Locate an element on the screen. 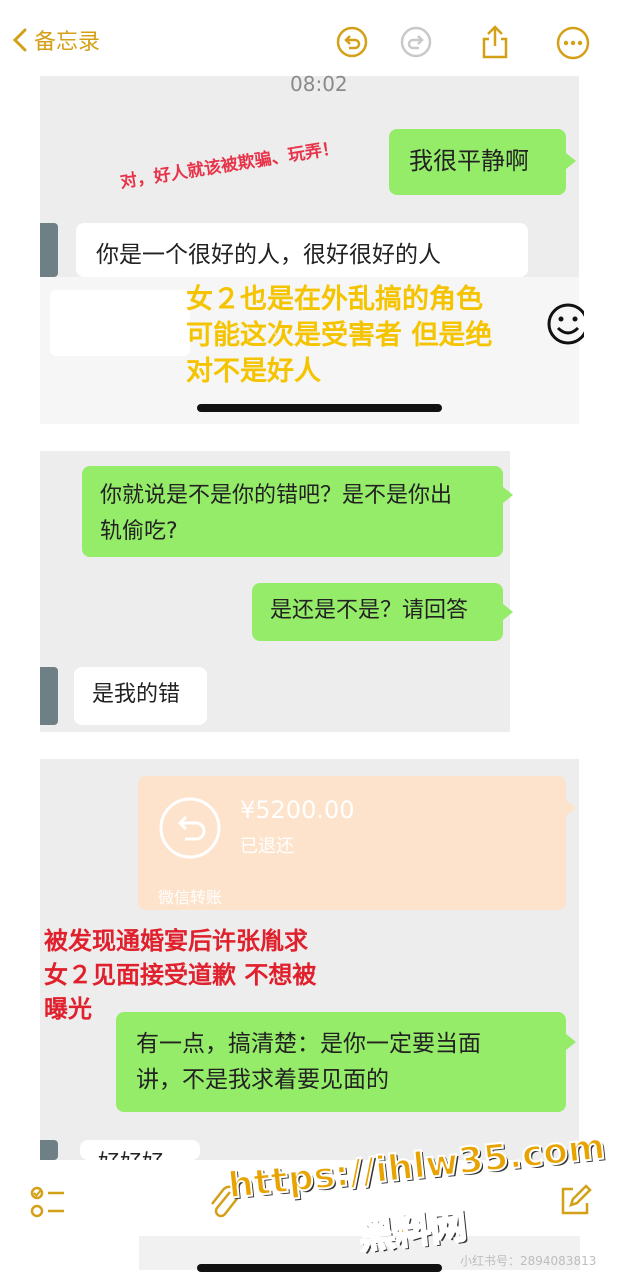  annotation-line: 女２也是在外乱搞的角色 is located at coordinates (334, 299).